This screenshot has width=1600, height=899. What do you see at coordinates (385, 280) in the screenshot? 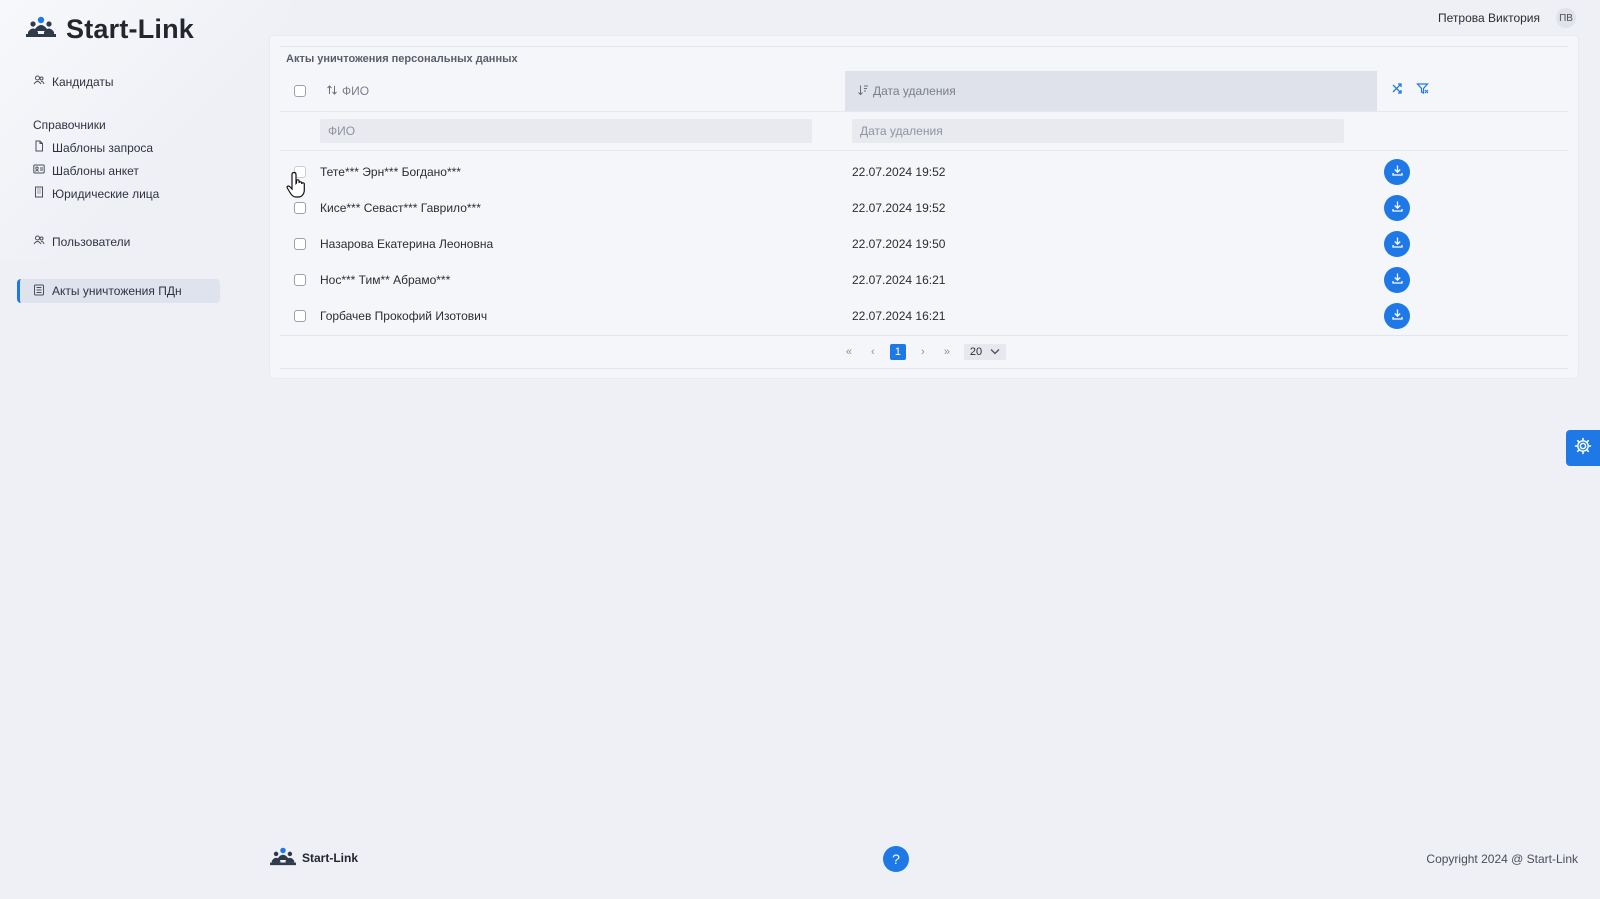
I see `row-fio: Нос*** Тим** Абрамо***` at bounding box center [385, 280].